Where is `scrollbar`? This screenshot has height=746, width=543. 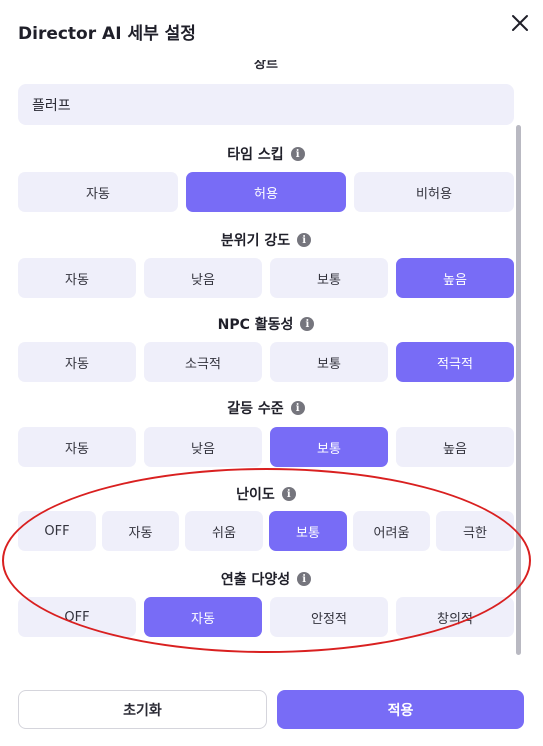 scrollbar is located at coordinates (518, 390).